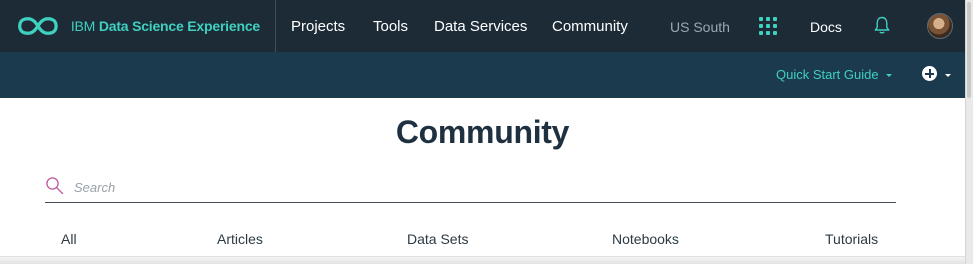 The width and height of the screenshot is (973, 264). Describe the element at coordinates (826, 27) in the screenshot. I see `docs-link: Docs` at that location.